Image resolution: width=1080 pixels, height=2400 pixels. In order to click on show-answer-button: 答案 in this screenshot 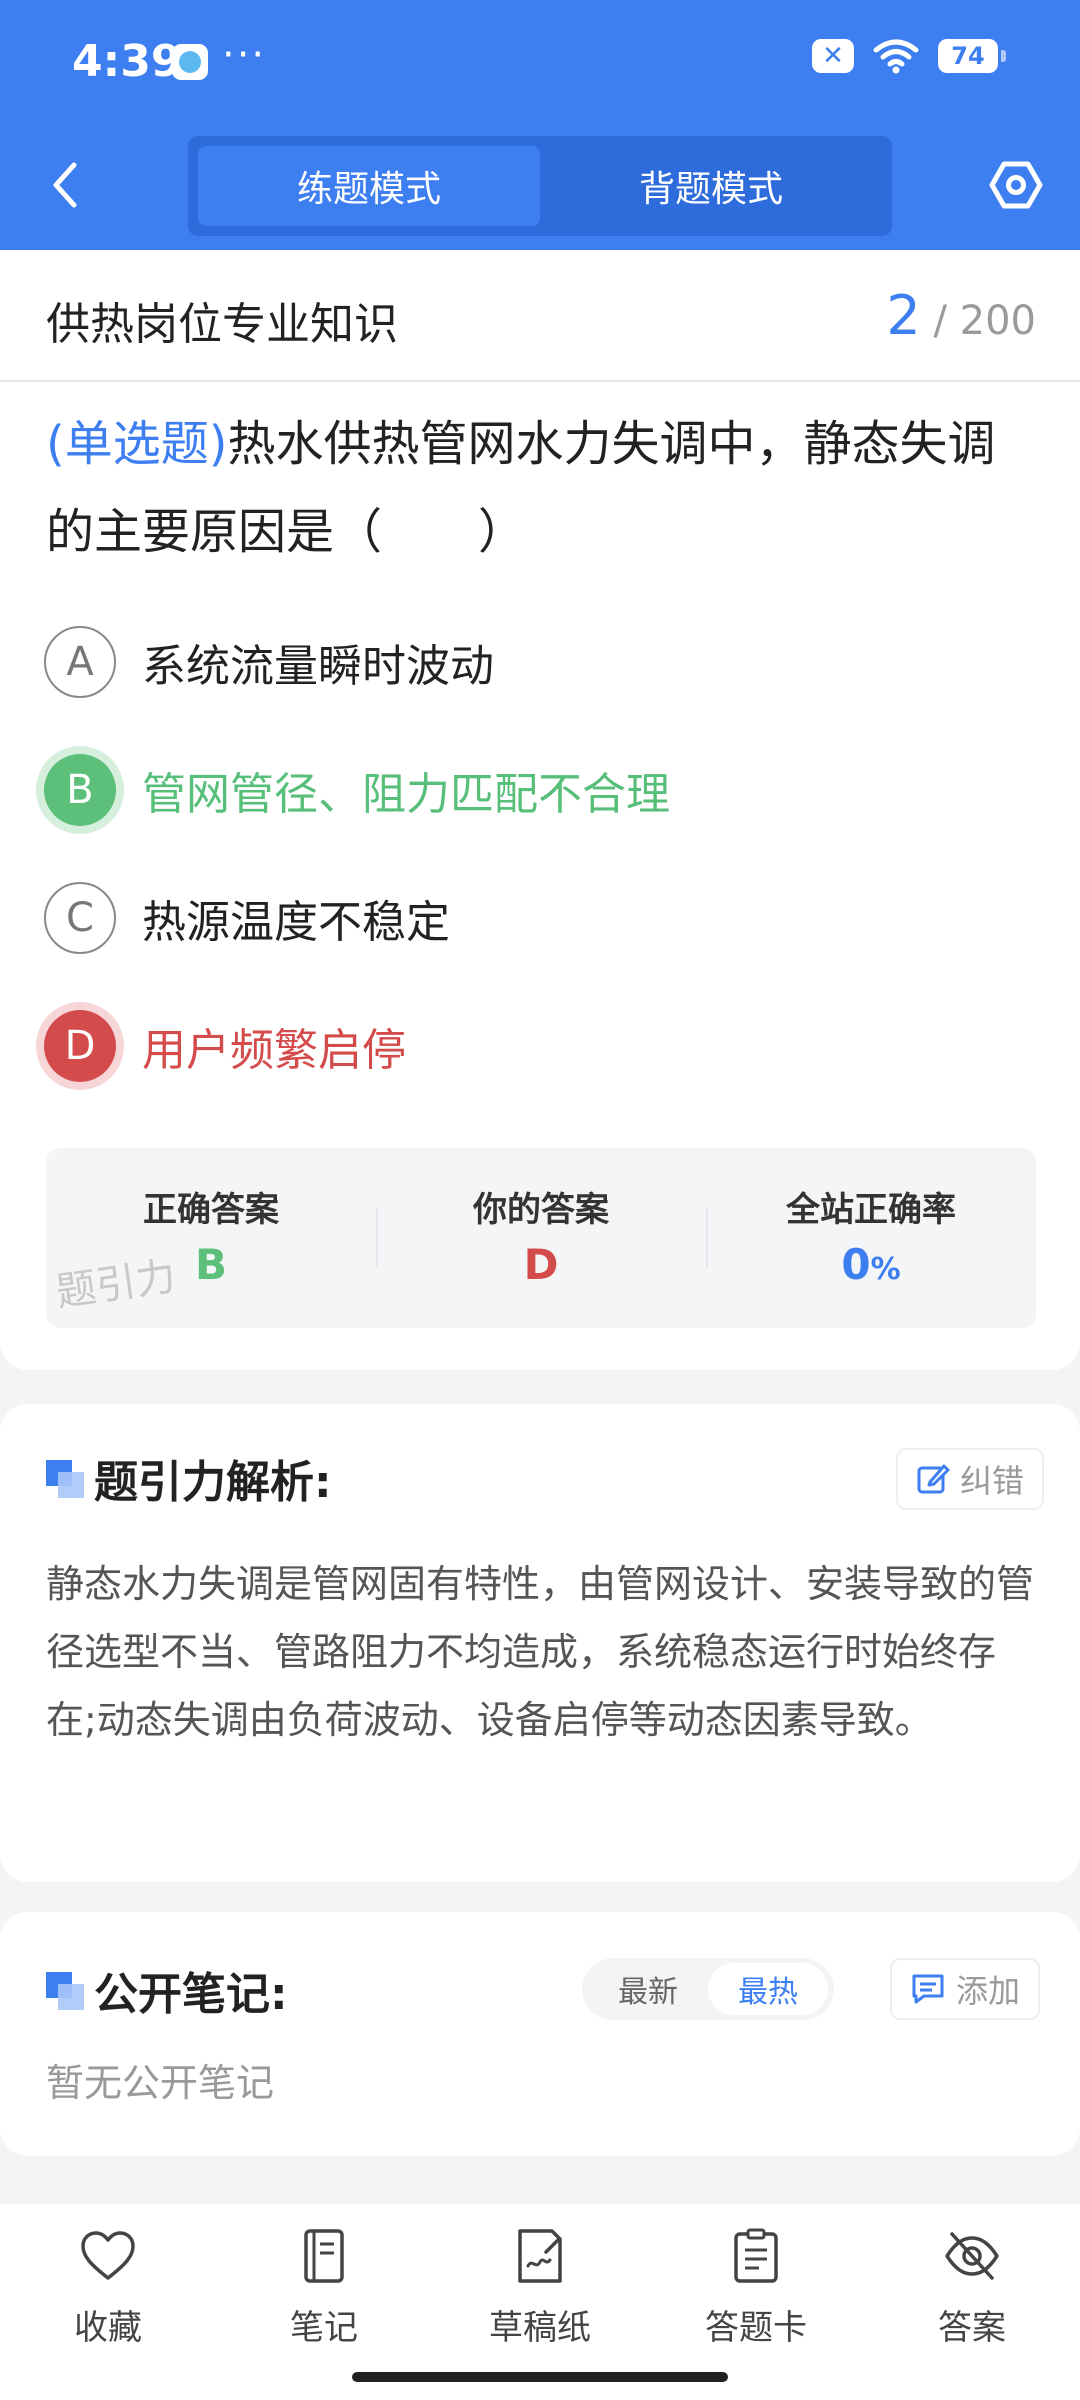, I will do `click(972, 2296)`.